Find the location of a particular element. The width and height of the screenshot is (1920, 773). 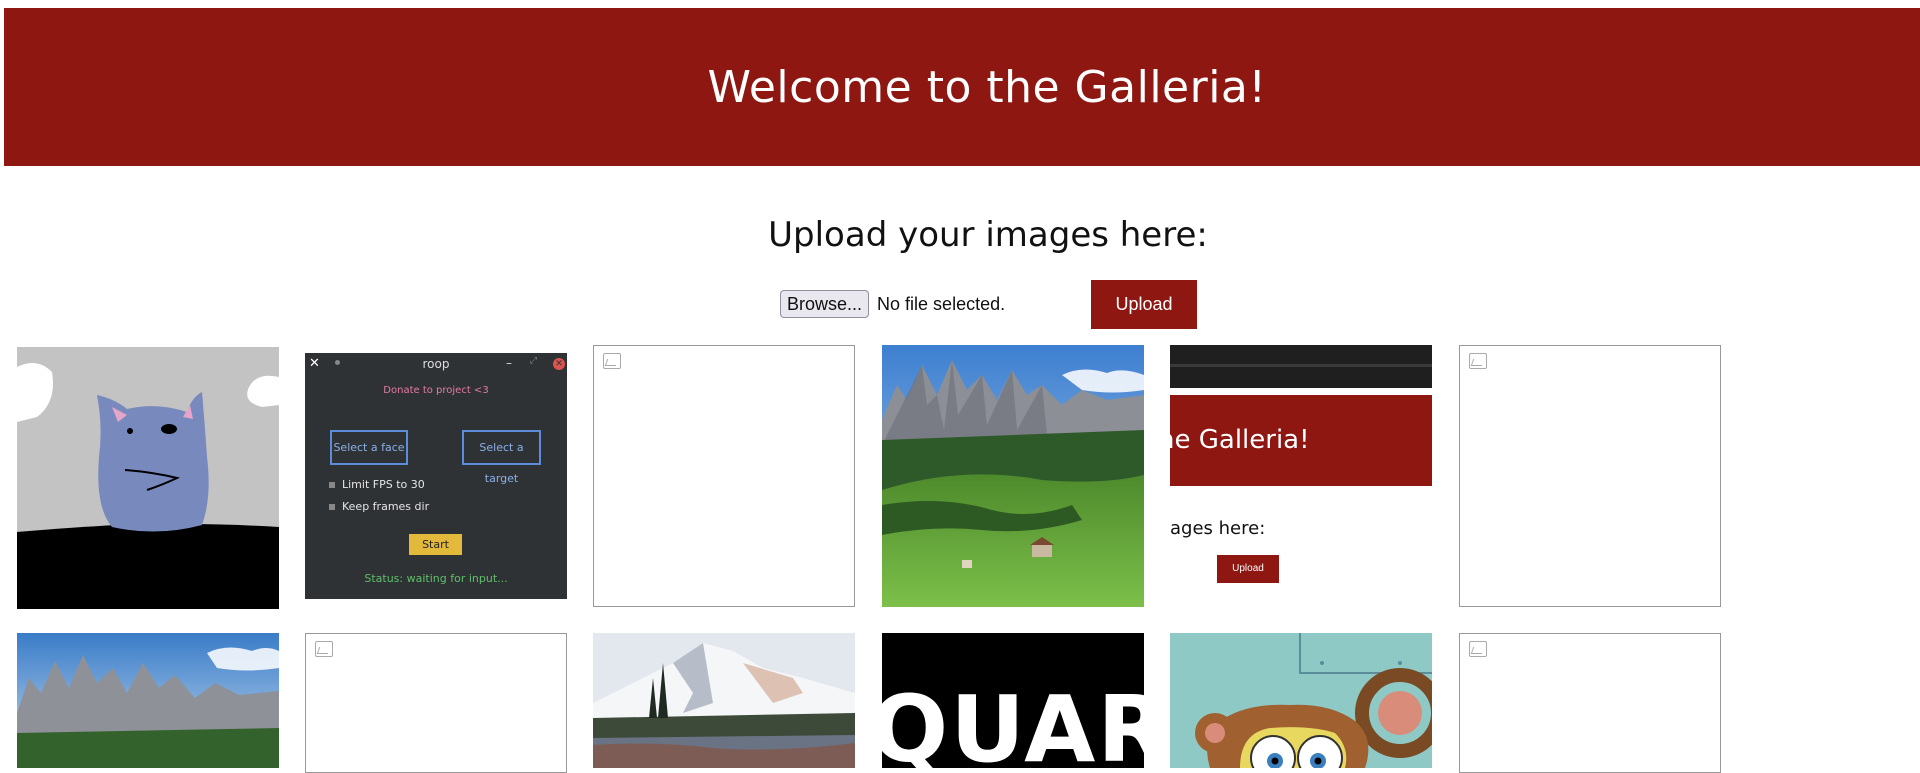

galleria-heading-crop: ages here: is located at coordinates (1218, 528).